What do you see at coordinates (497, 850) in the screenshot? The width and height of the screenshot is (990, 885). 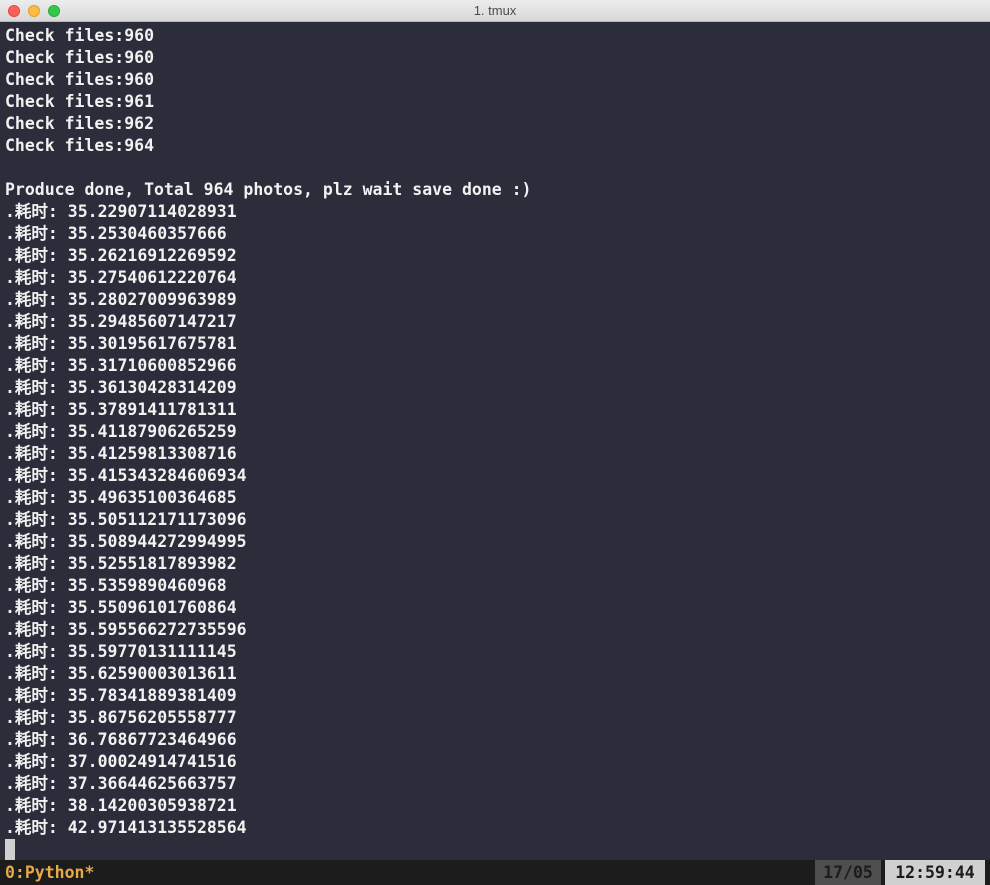 I see `prompt-line` at bounding box center [497, 850].